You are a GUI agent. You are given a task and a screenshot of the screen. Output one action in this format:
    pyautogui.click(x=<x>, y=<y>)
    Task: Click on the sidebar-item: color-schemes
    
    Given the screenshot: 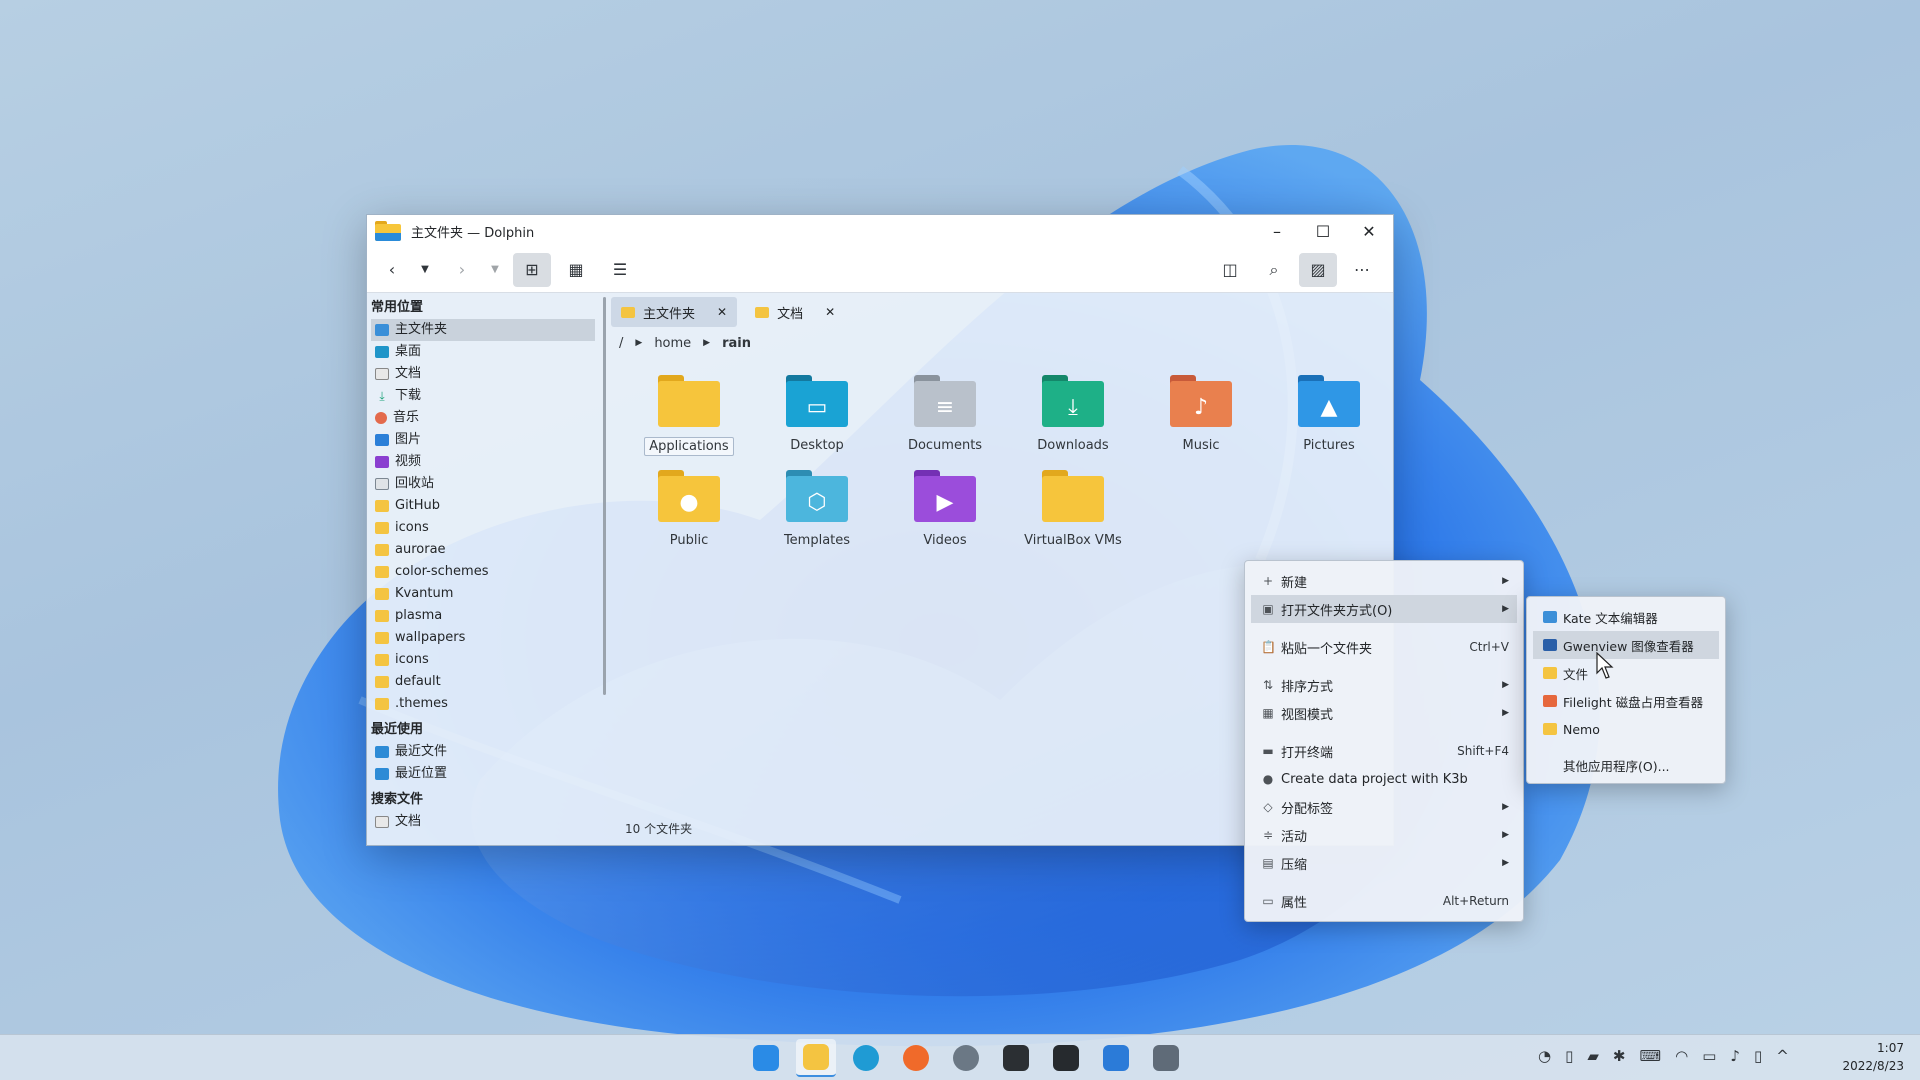 What is the action you would take?
    pyautogui.click(x=483, y=572)
    